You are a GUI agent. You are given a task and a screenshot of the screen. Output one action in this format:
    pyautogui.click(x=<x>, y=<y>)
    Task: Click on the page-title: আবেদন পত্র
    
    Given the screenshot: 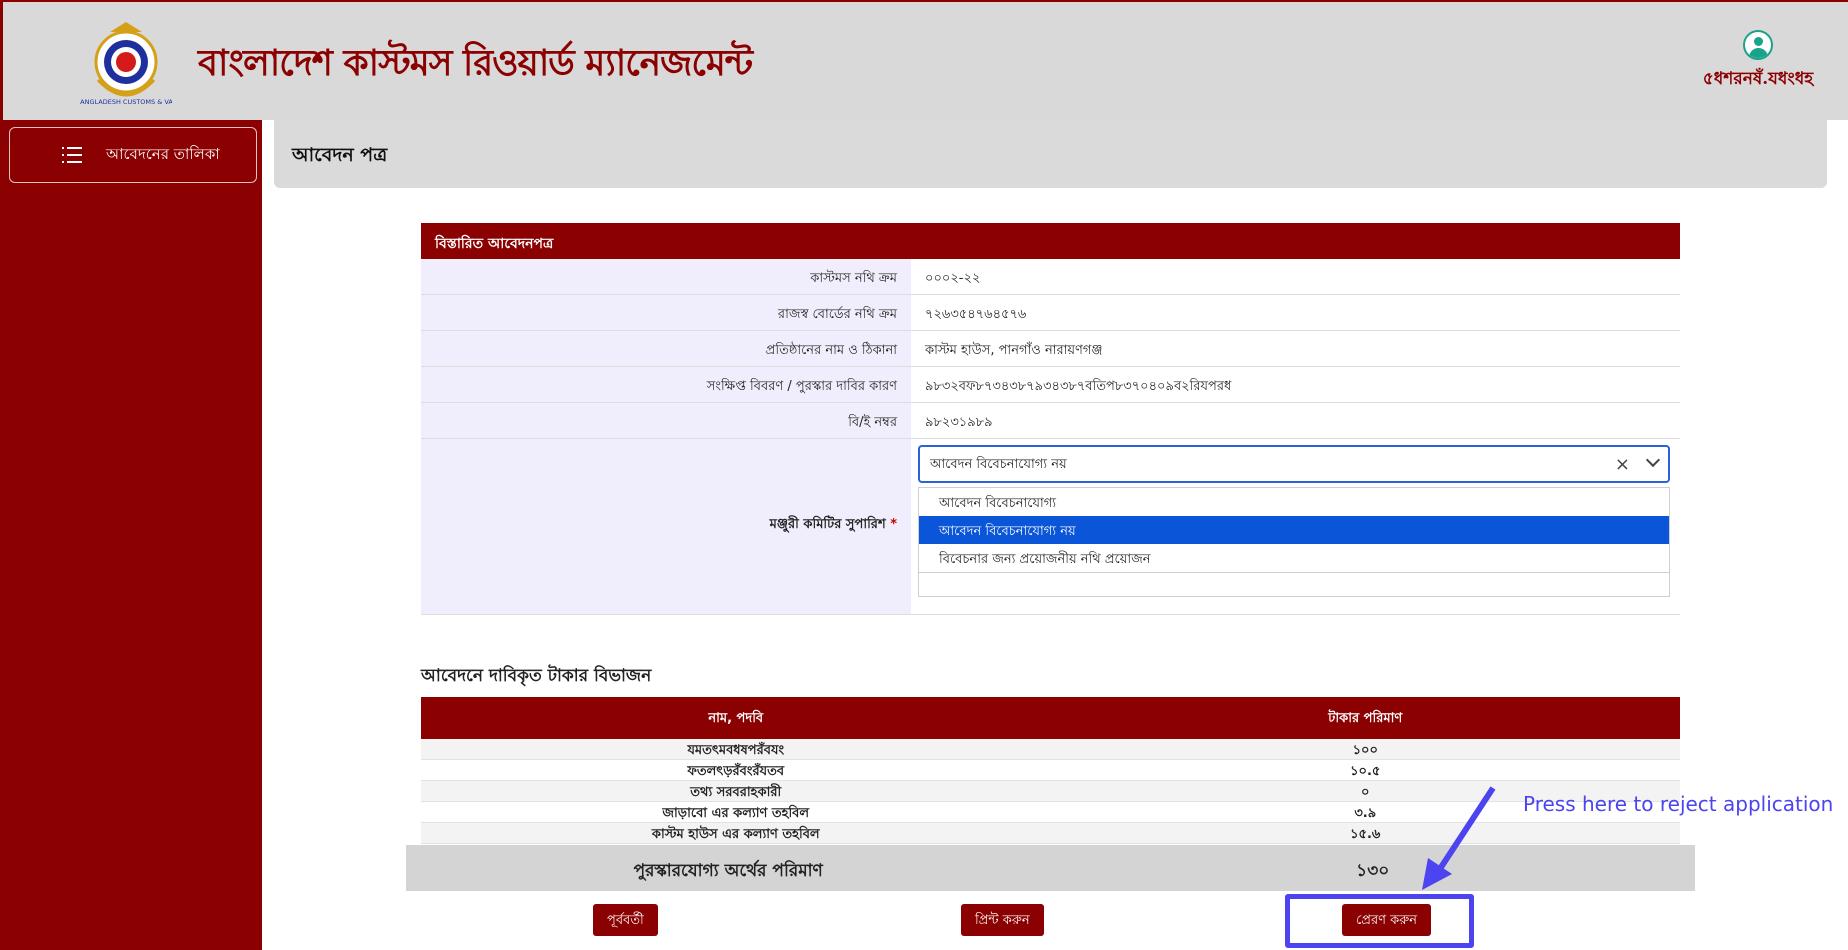 What is the action you would take?
    pyautogui.click(x=340, y=155)
    